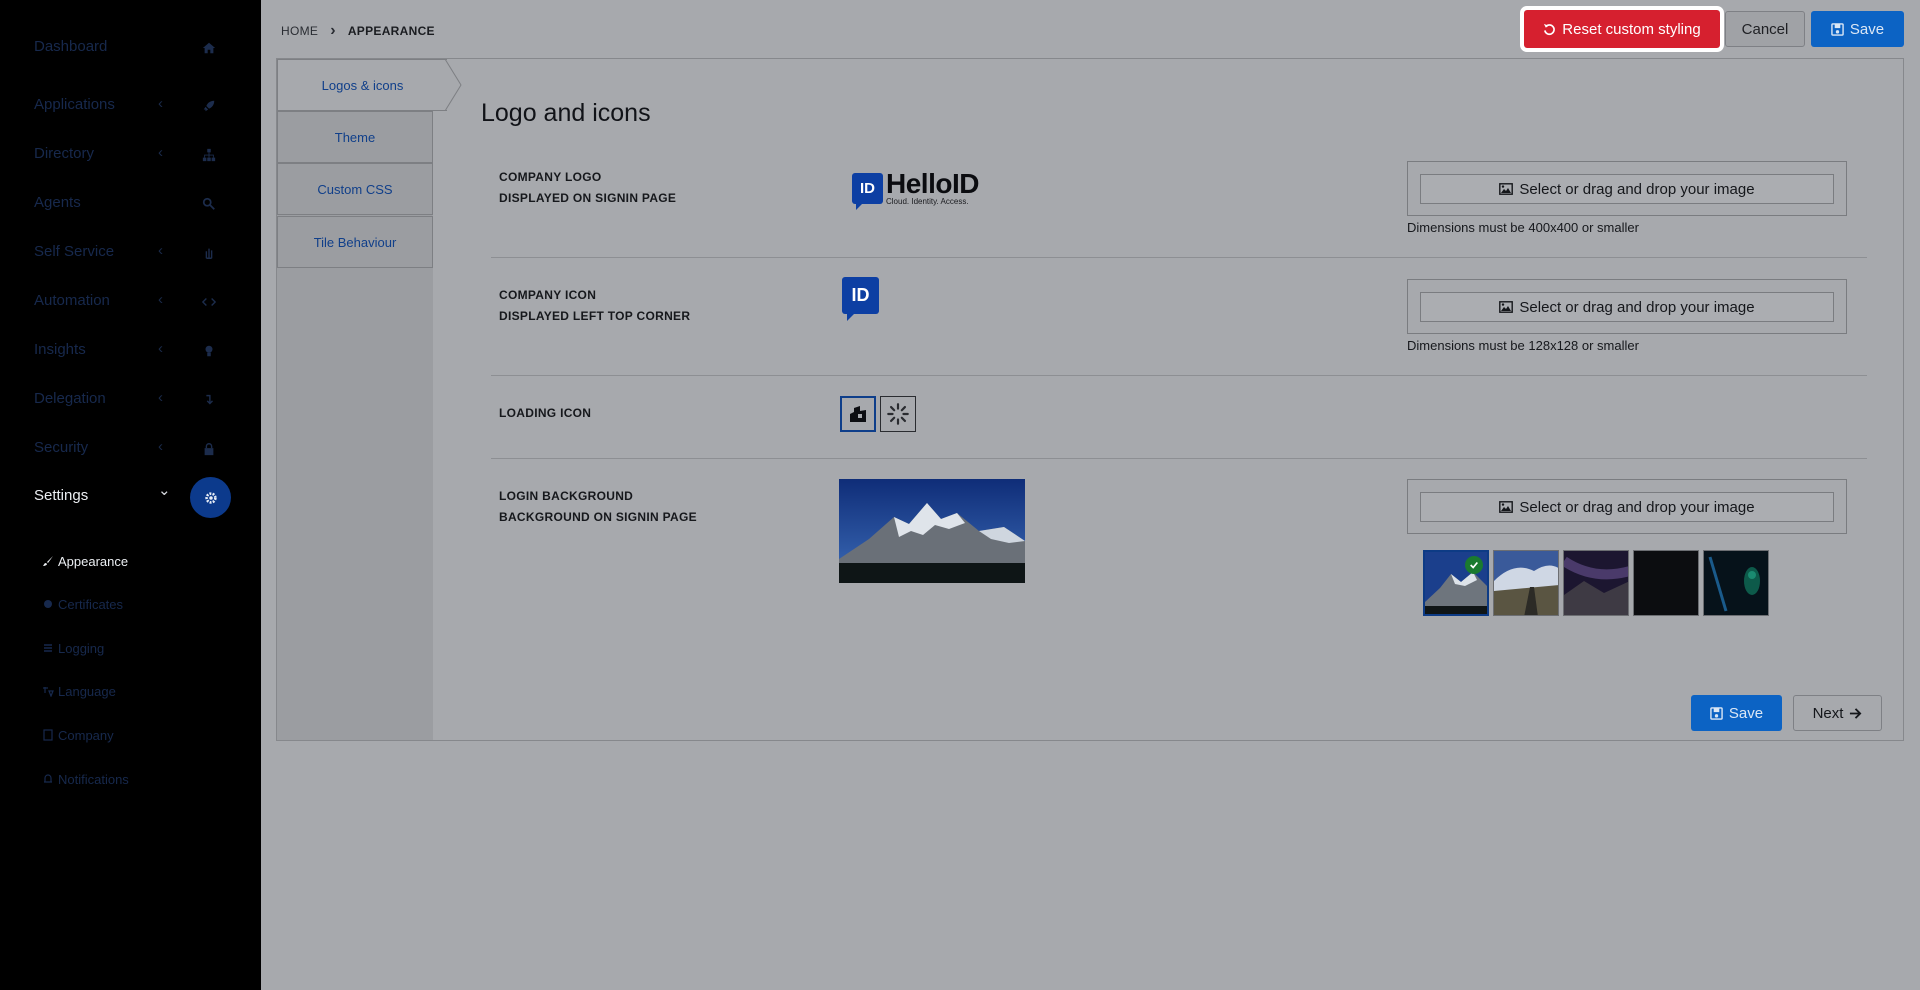 The image size is (1920, 990). What do you see at coordinates (927, 201) in the screenshot?
I see `logo-tagline: Cloud. Identity. Access.` at bounding box center [927, 201].